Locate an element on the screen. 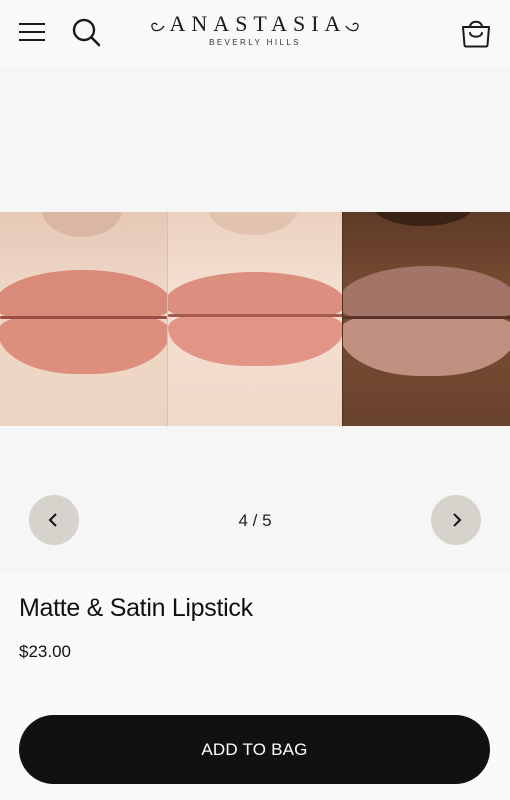 Image resolution: width=510 pixels, height=800 pixels. image-counter: 4 / 5 is located at coordinates (255, 520).